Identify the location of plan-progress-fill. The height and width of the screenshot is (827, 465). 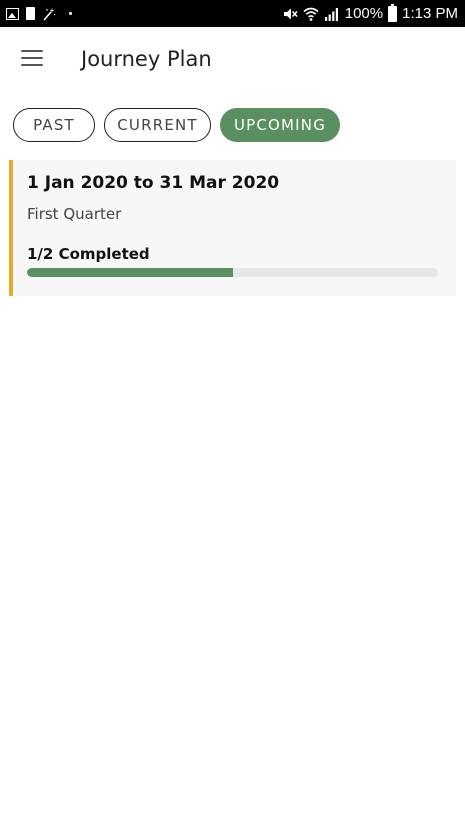
(130, 272).